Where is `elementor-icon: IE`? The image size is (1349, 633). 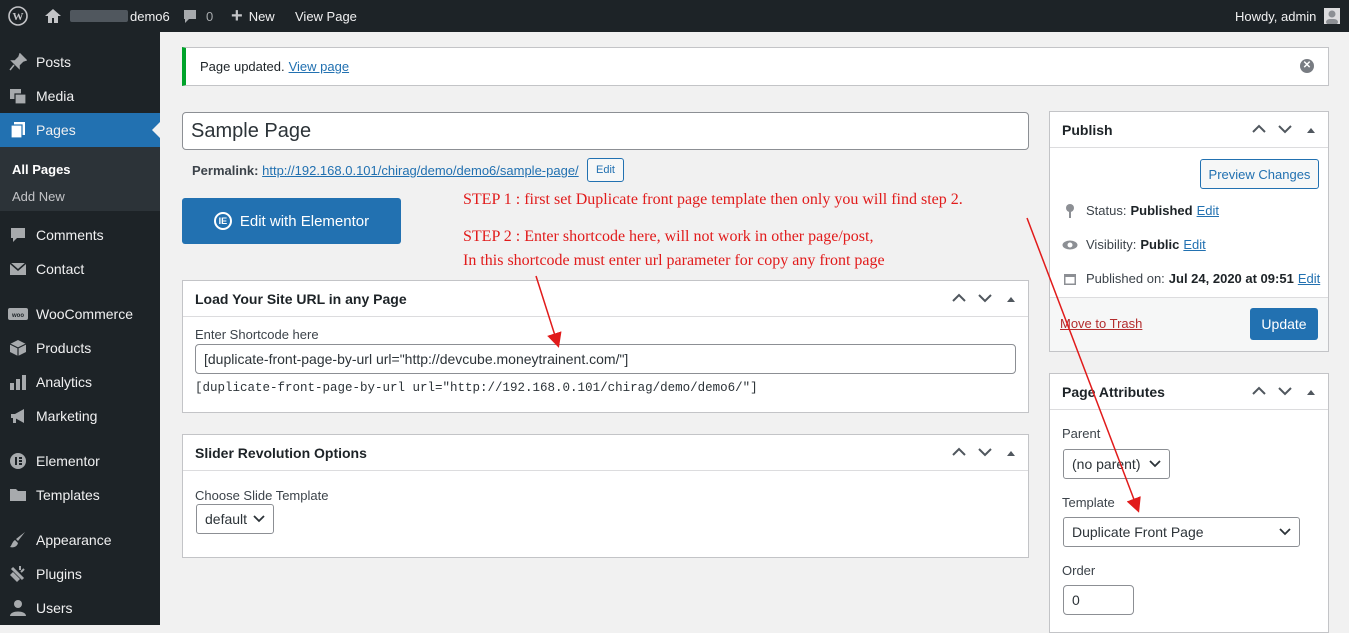 elementor-icon: IE is located at coordinates (222, 221).